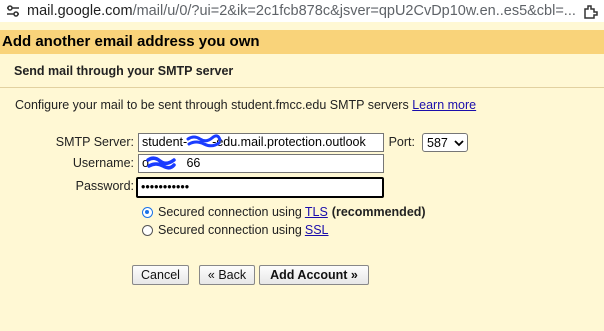 This screenshot has height=331, width=604. I want to click on ssl-link: SSL, so click(317, 230).